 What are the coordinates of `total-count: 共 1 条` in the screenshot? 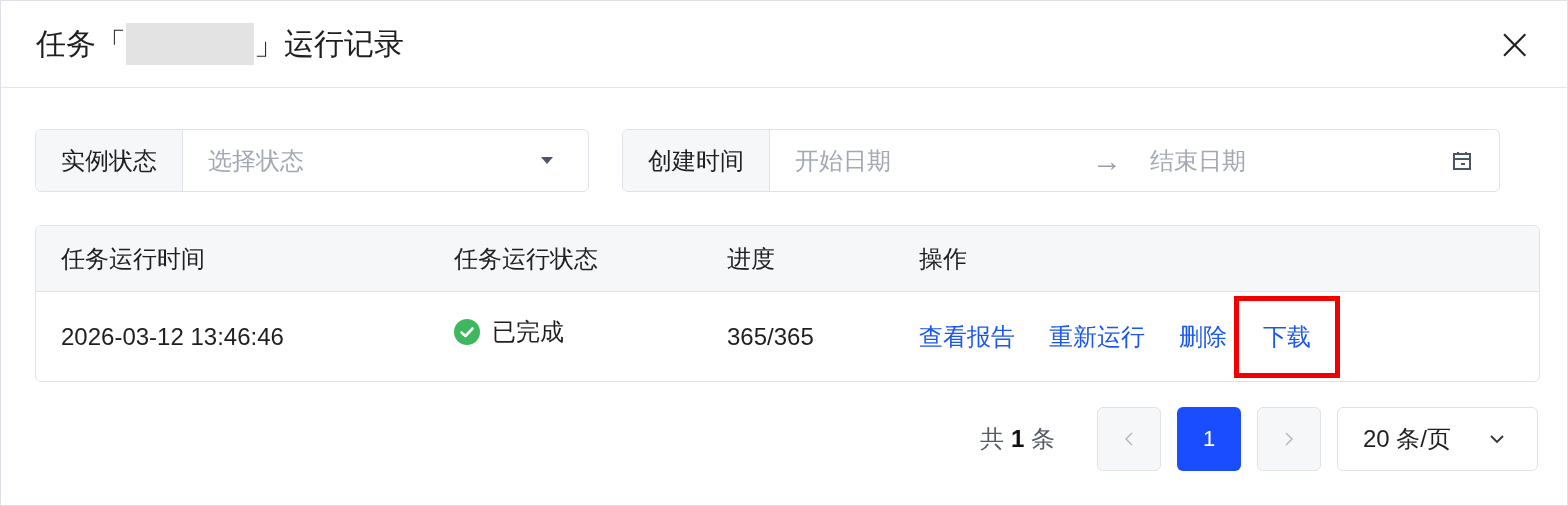 It's located at (1017, 439).